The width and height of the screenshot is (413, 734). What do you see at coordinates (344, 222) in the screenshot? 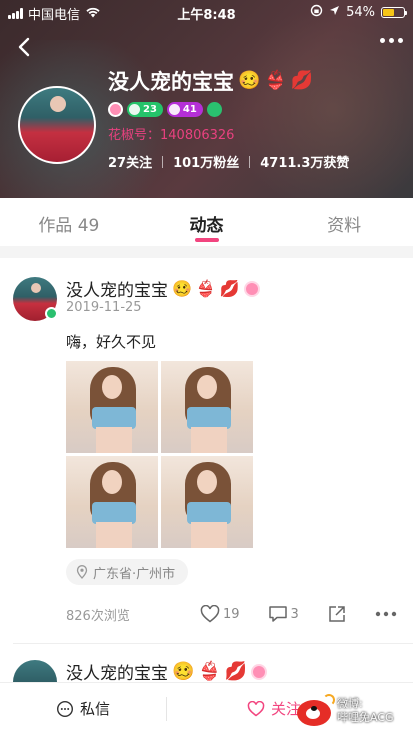
I see `tab-profile-info: 资料` at bounding box center [344, 222].